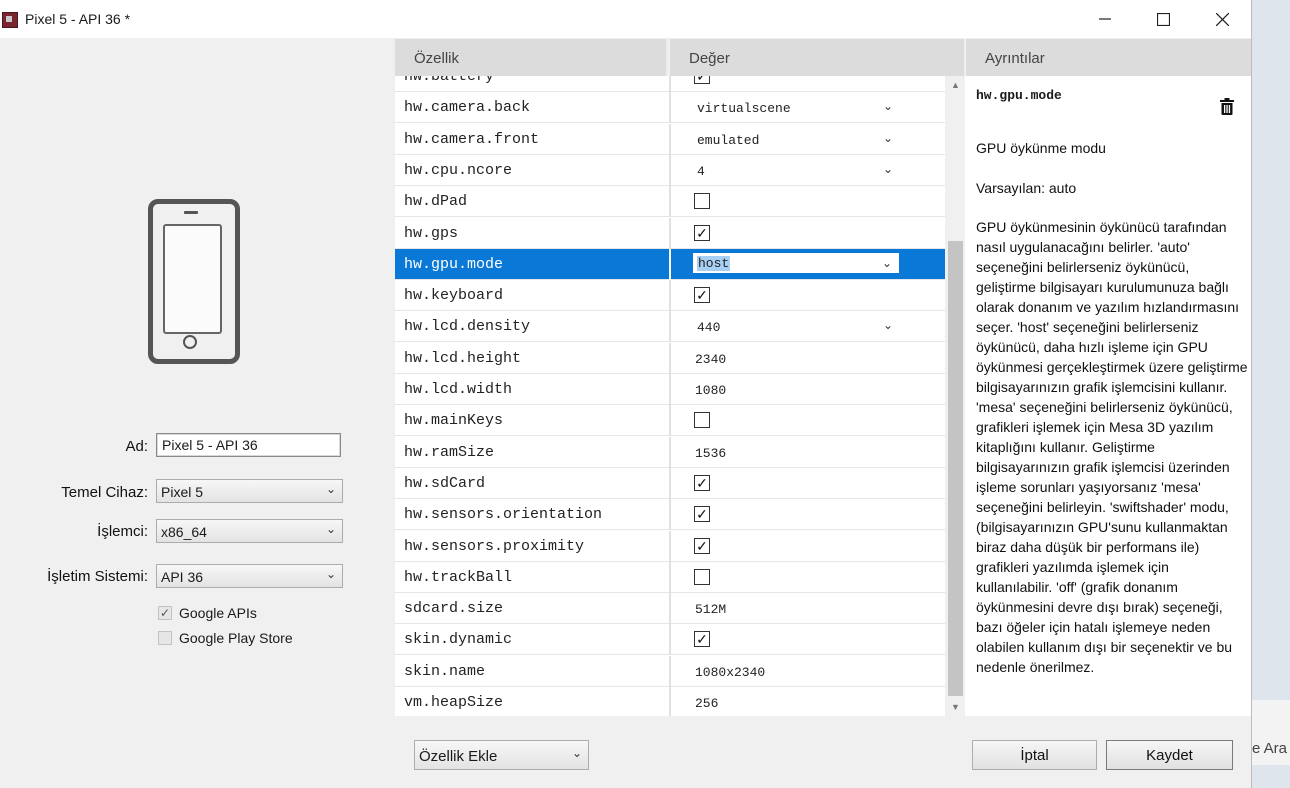 Image resolution: width=1290 pixels, height=788 pixels. Describe the element at coordinates (1169, 755) in the screenshot. I see `save-button: Kaydet` at that location.